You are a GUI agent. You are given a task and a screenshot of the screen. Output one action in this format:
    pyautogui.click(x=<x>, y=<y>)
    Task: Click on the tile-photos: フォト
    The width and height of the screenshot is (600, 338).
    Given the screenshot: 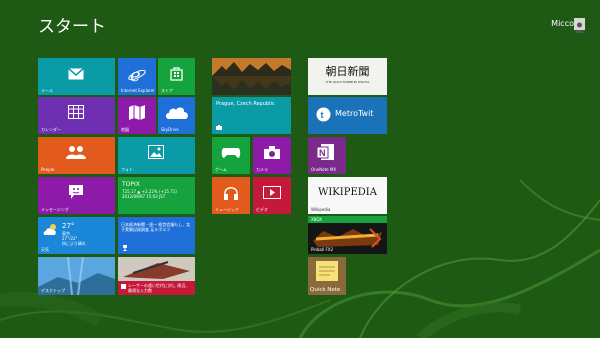 What is the action you would take?
    pyautogui.click(x=156, y=155)
    